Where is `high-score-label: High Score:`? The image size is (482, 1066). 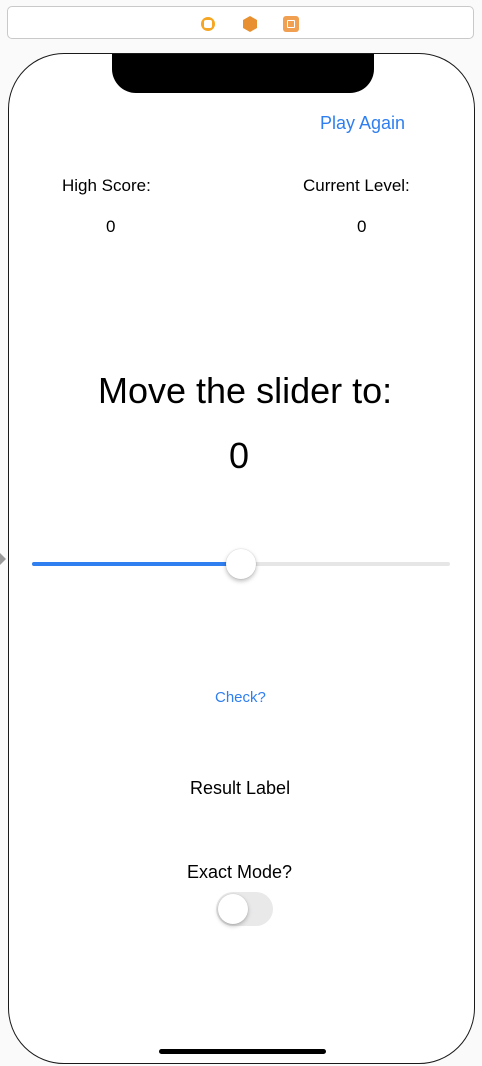 high-score-label: High Score: is located at coordinates (106, 185).